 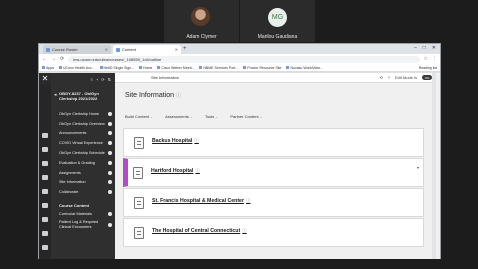 I want to click on close-course-icon: ✕, so click(x=45, y=79).